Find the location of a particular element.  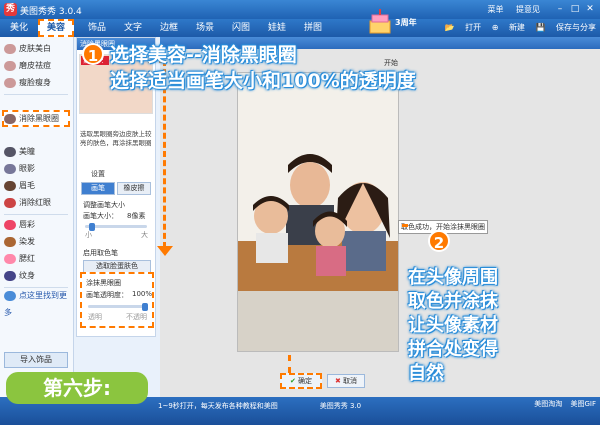

sidebar-item-label: 染发 is located at coordinates (27, 241).